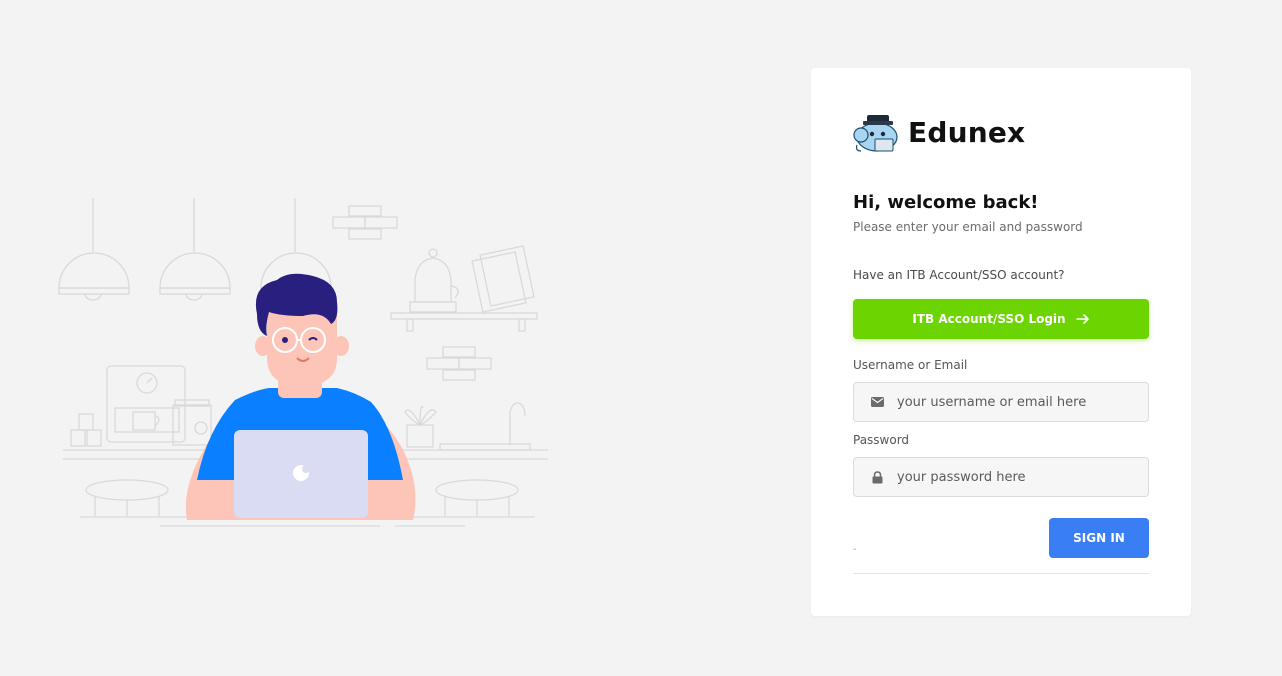 The image size is (1282, 676). I want to click on lock-icon, so click(877, 477).